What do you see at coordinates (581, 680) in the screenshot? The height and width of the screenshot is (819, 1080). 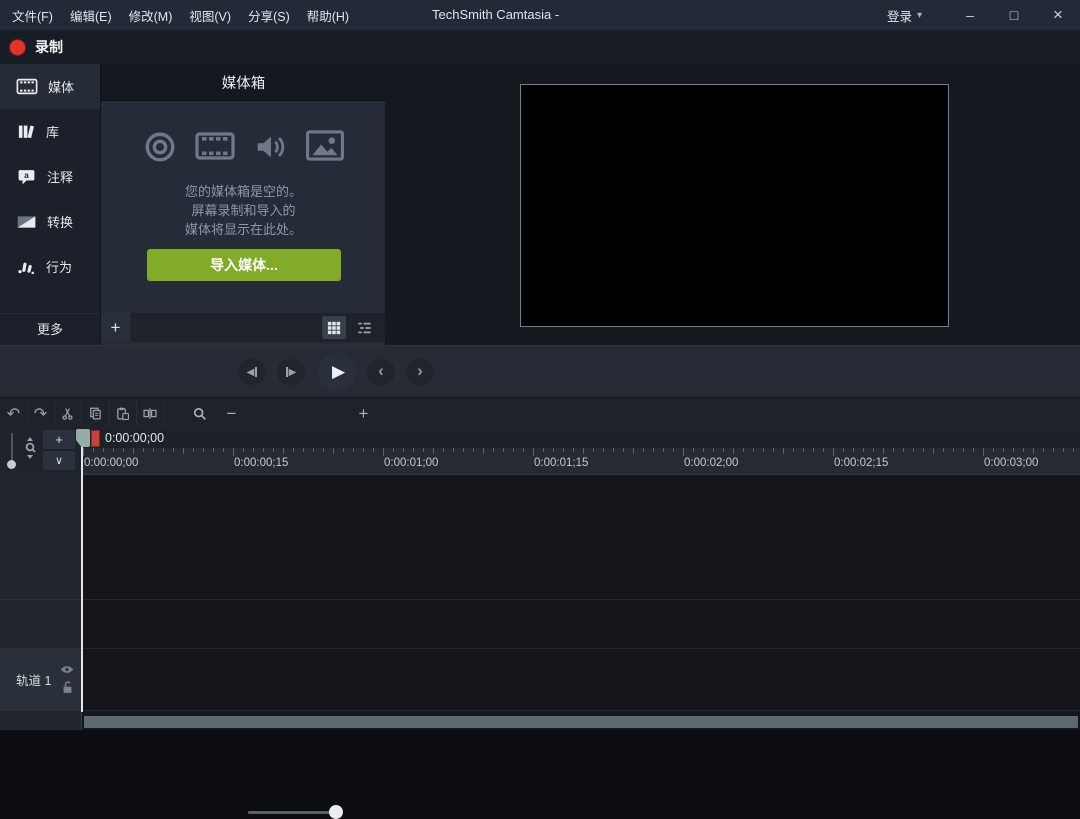 I see `track1-lane` at bounding box center [581, 680].